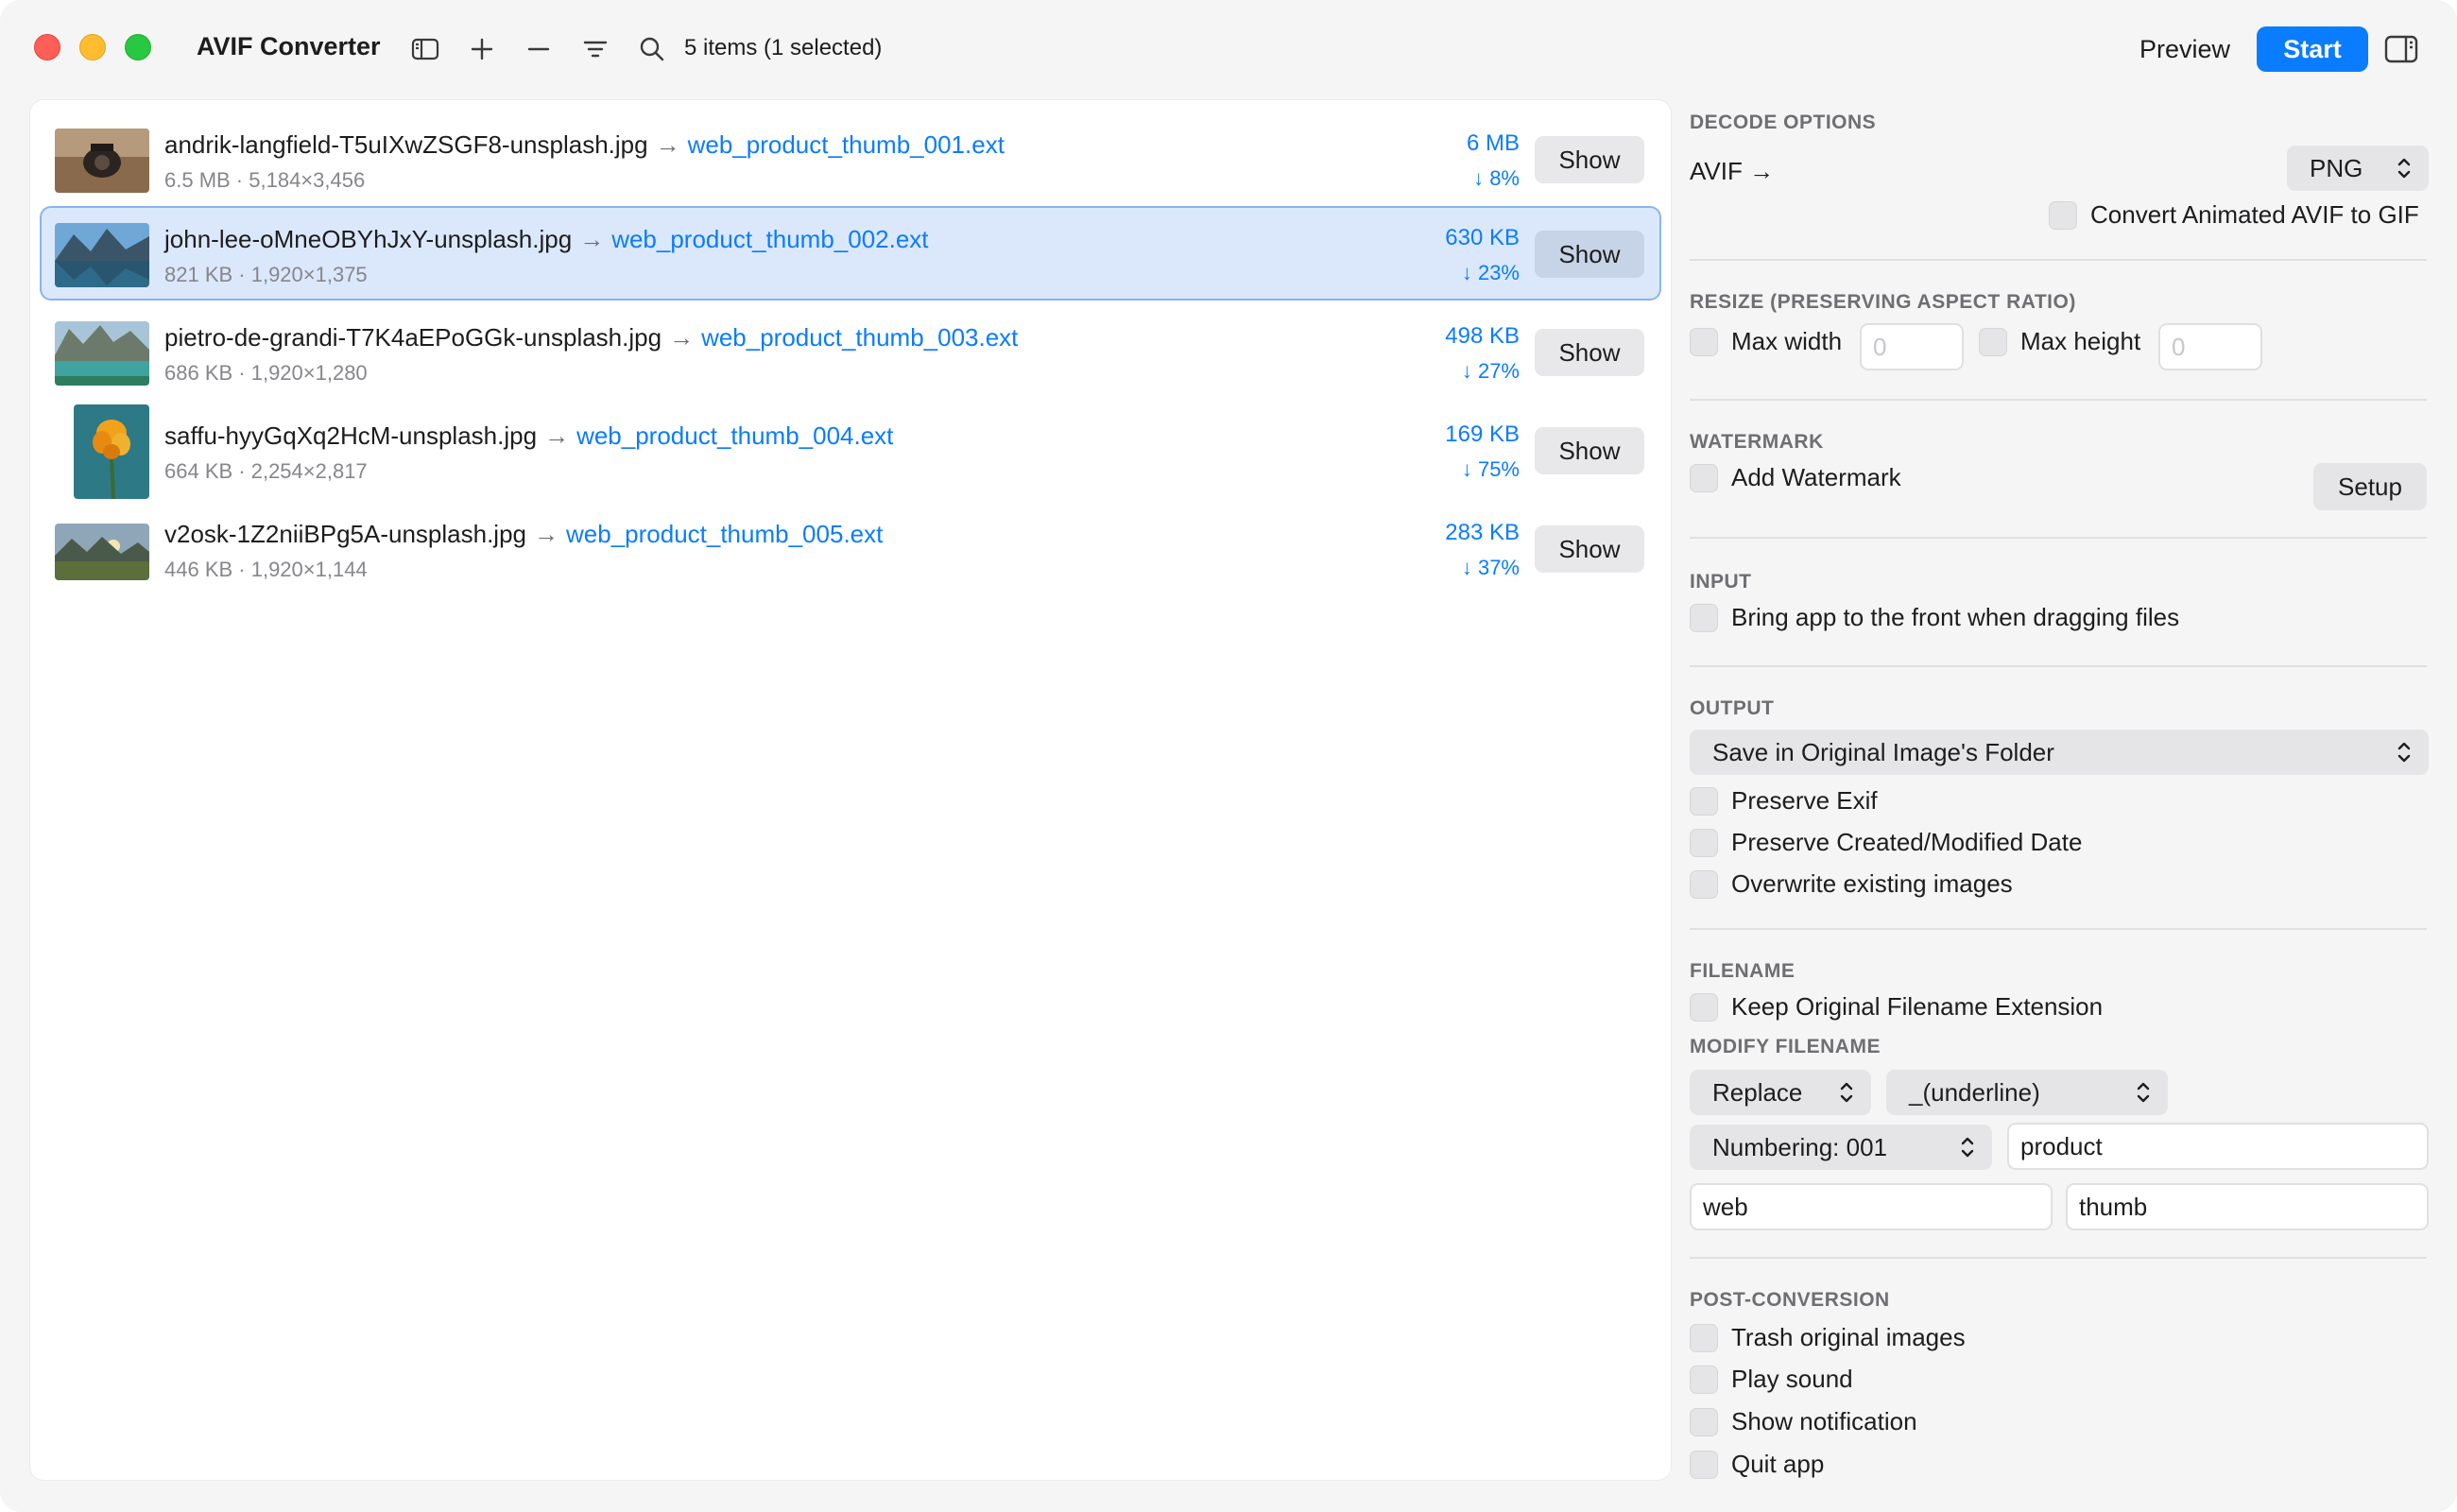 This screenshot has height=1512, width=2457. What do you see at coordinates (846, 144) in the screenshot?
I see `output-filename: web_product_thumb_001.ext` at bounding box center [846, 144].